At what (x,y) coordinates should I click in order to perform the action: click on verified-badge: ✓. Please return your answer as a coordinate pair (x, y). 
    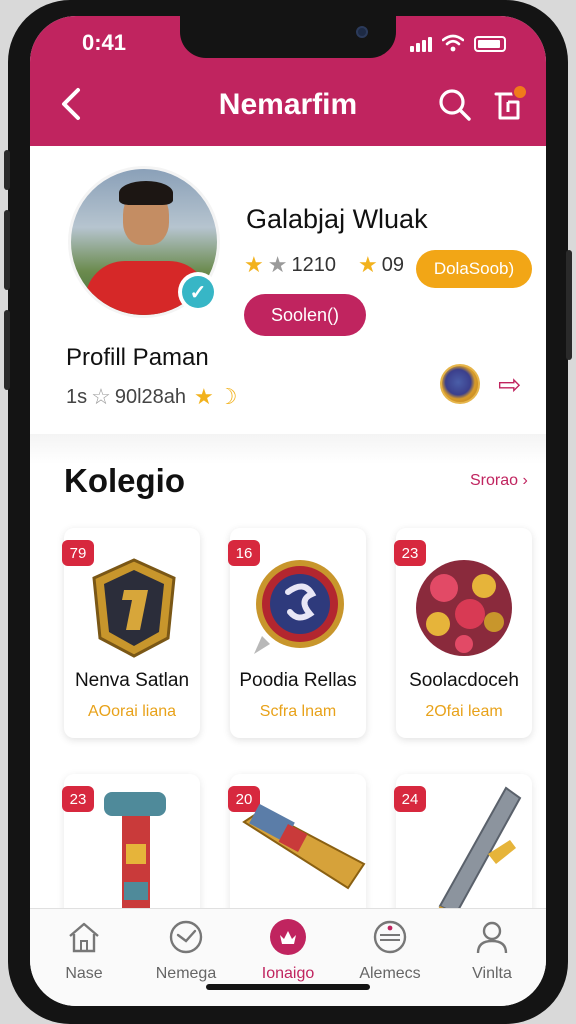
    Looking at the image, I should click on (198, 292).